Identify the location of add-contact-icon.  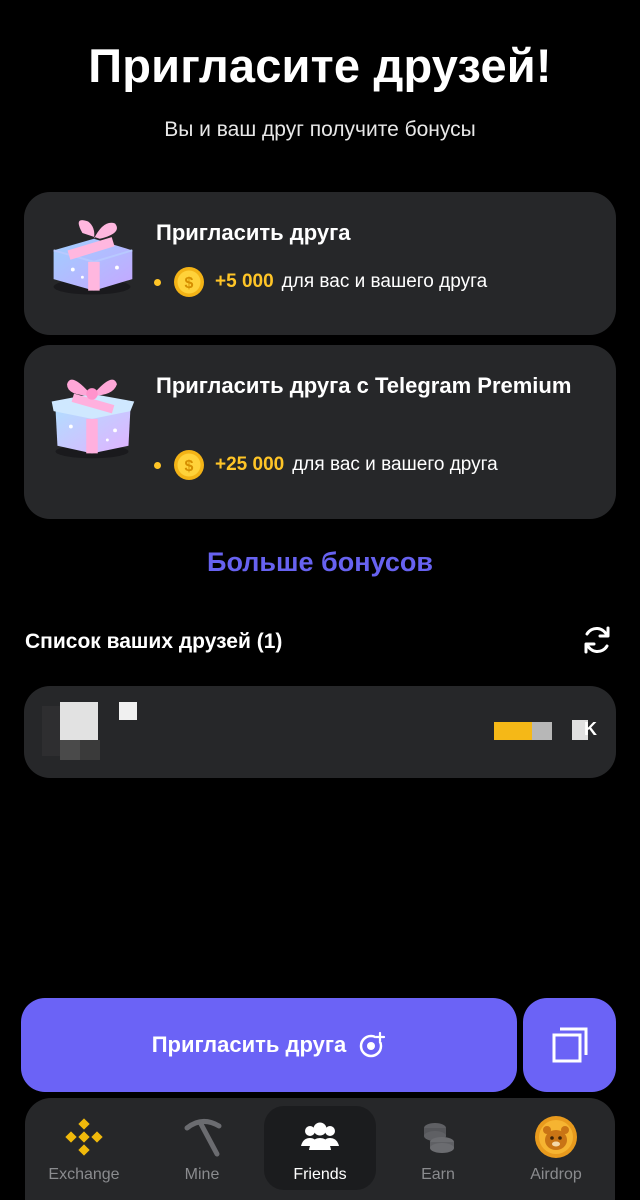
(373, 1044).